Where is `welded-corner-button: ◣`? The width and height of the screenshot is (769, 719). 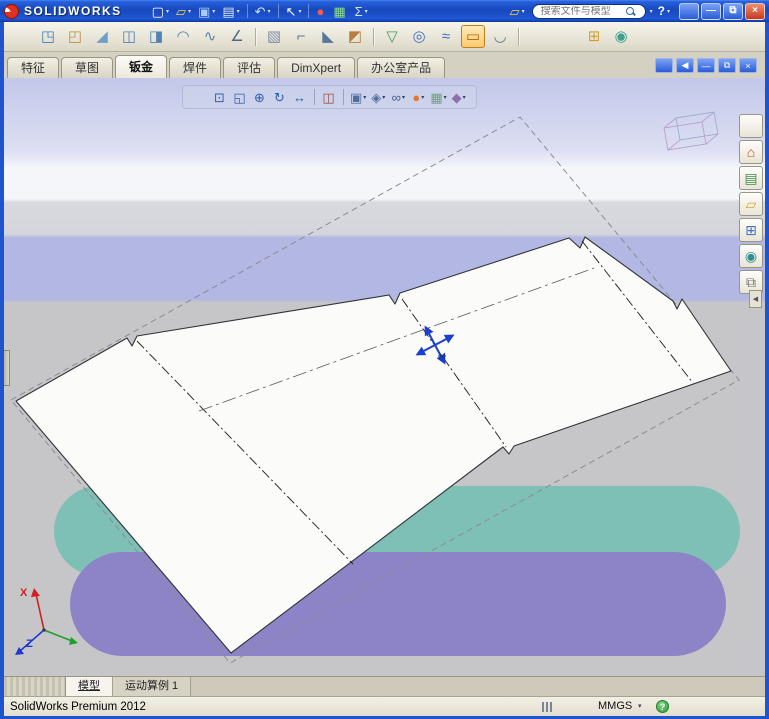 welded-corner-button: ◣ is located at coordinates (328, 36).